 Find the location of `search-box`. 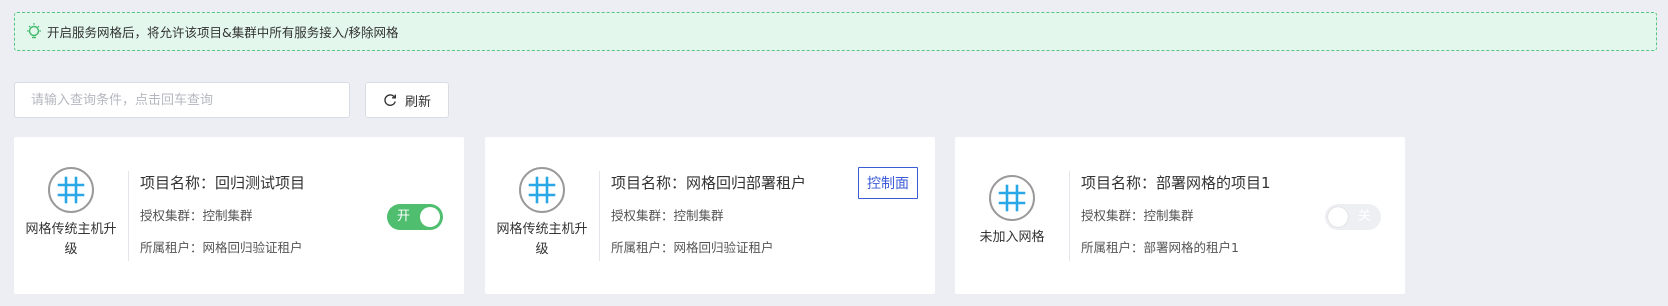

search-box is located at coordinates (182, 100).